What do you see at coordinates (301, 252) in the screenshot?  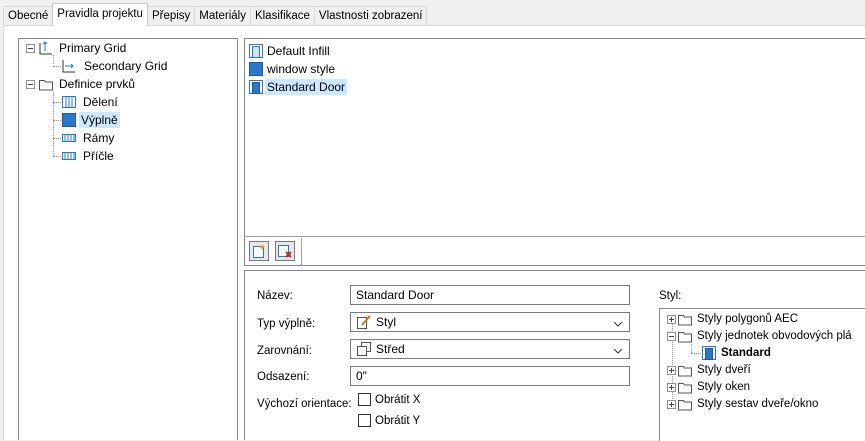 I see `toolbar-separator` at bounding box center [301, 252].